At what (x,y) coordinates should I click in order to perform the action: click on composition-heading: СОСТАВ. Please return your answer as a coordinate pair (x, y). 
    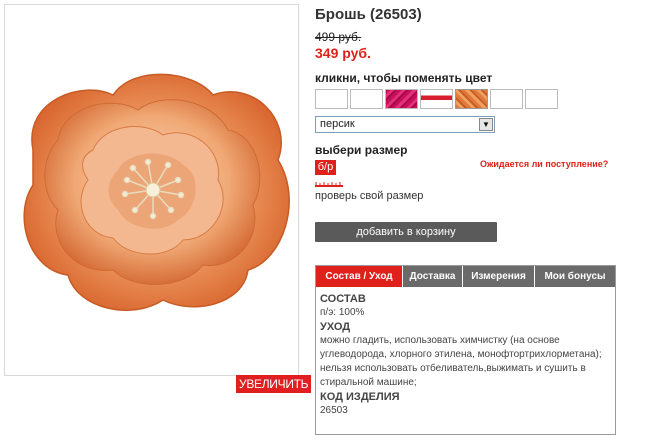
    Looking at the image, I should click on (343, 299).